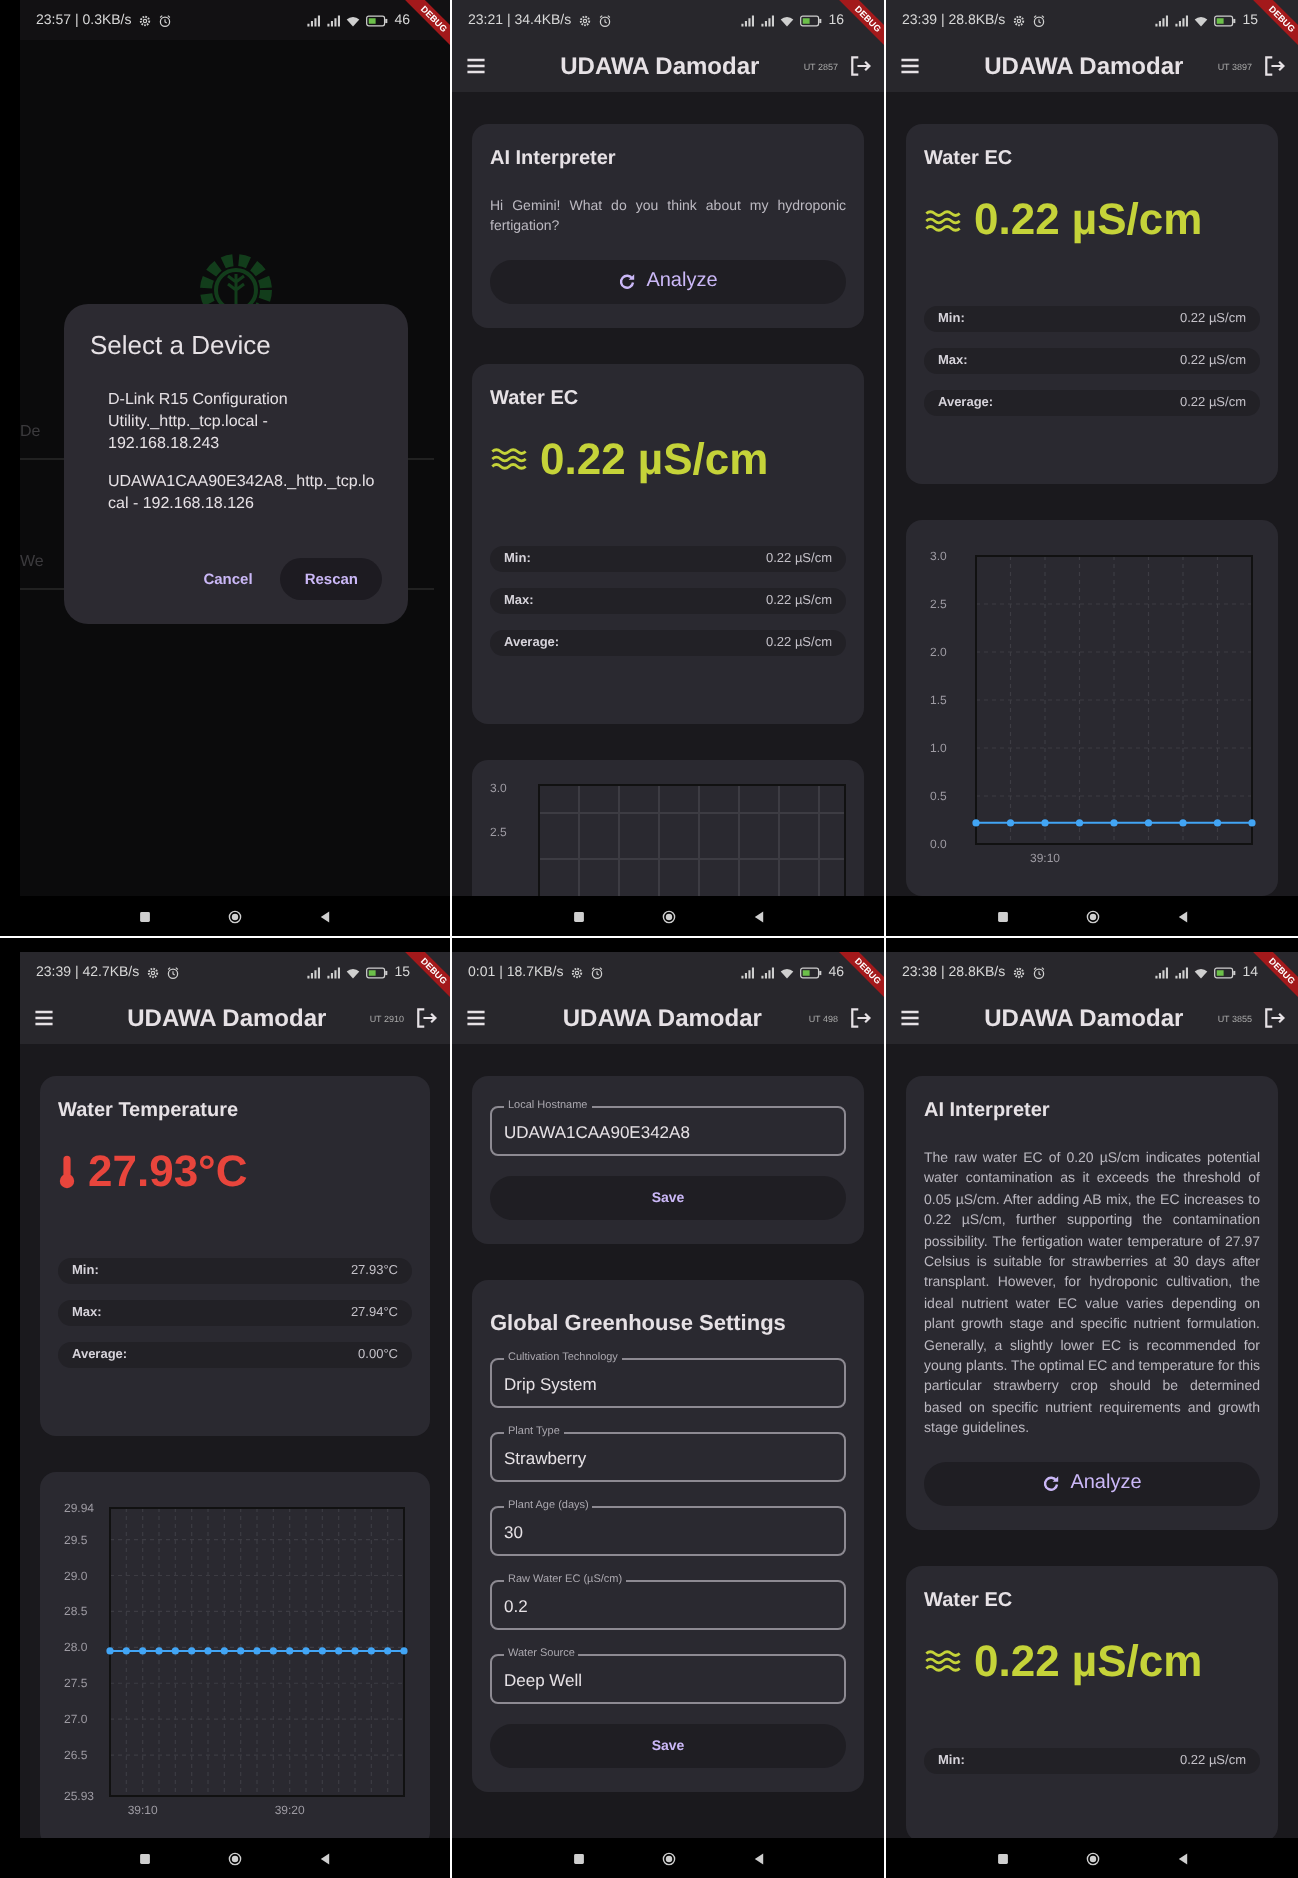 The height and width of the screenshot is (1878, 1298). What do you see at coordinates (168, 1172) in the screenshot?
I see `reading-value: 27.93°C` at bounding box center [168, 1172].